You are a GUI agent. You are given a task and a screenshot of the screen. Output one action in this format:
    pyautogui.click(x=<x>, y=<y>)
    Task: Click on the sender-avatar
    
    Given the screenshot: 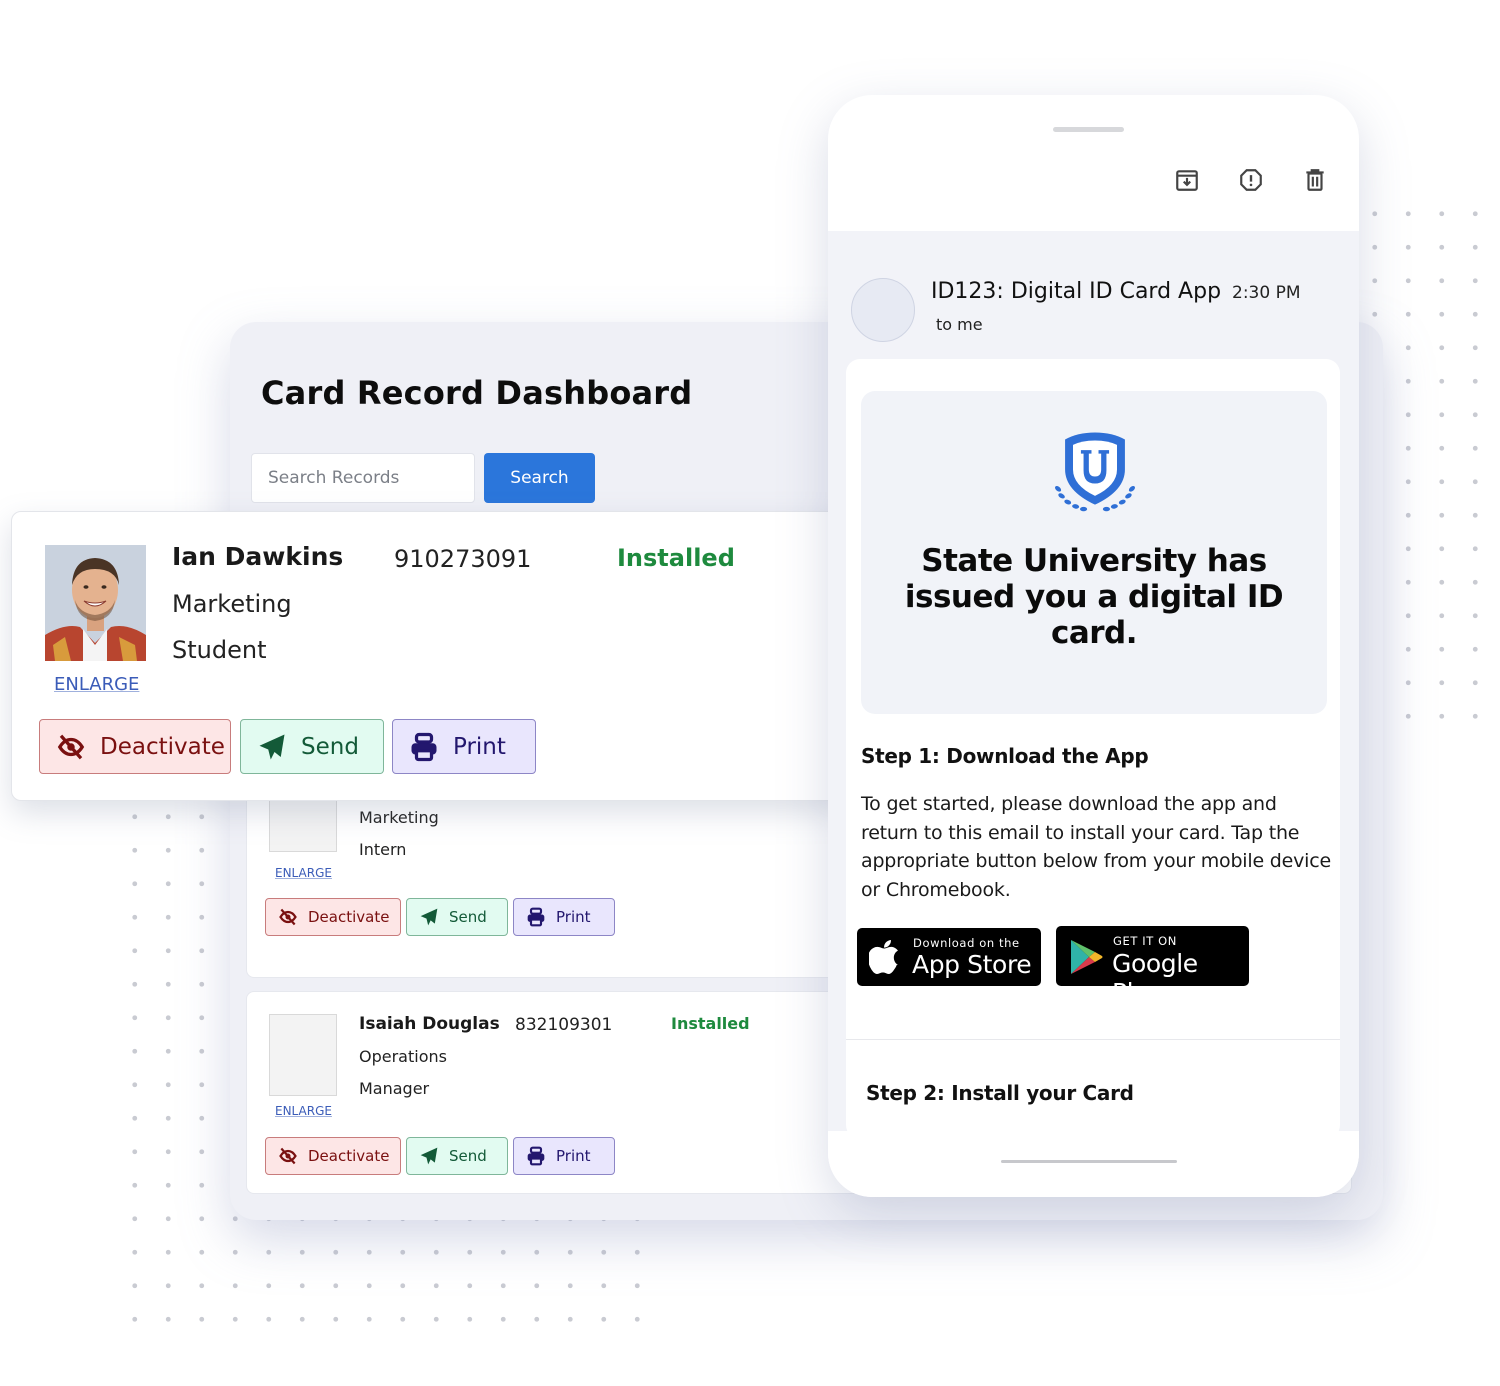 What is the action you would take?
    pyautogui.click(x=883, y=310)
    